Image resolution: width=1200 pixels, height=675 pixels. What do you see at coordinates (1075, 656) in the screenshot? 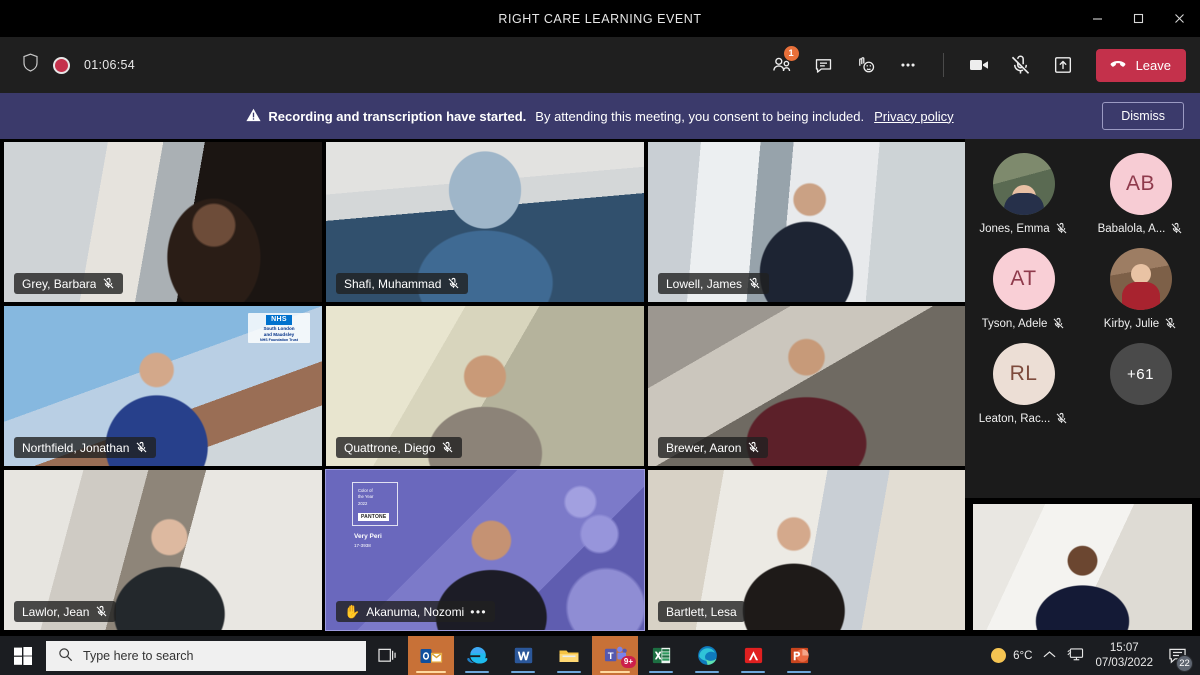
I see `network-display-icon` at bounding box center [1075, 656].